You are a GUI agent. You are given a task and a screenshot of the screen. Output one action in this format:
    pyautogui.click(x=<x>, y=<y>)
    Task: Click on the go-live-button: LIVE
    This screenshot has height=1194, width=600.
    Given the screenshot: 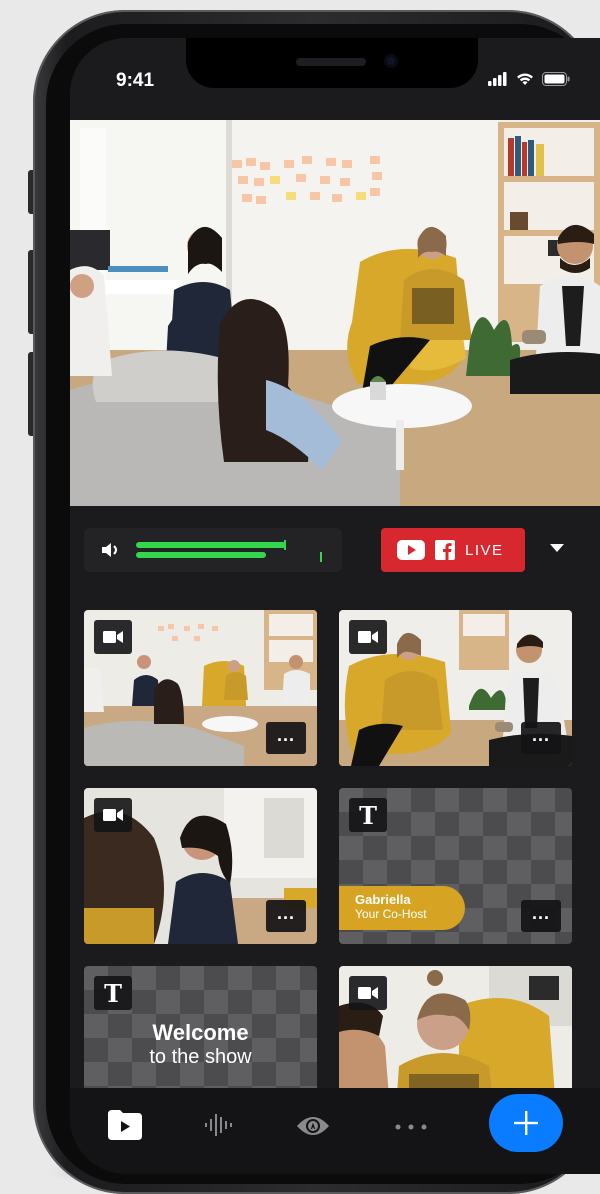 What is the action you would take?
    pyautogui.click(x=453, y=550)
    